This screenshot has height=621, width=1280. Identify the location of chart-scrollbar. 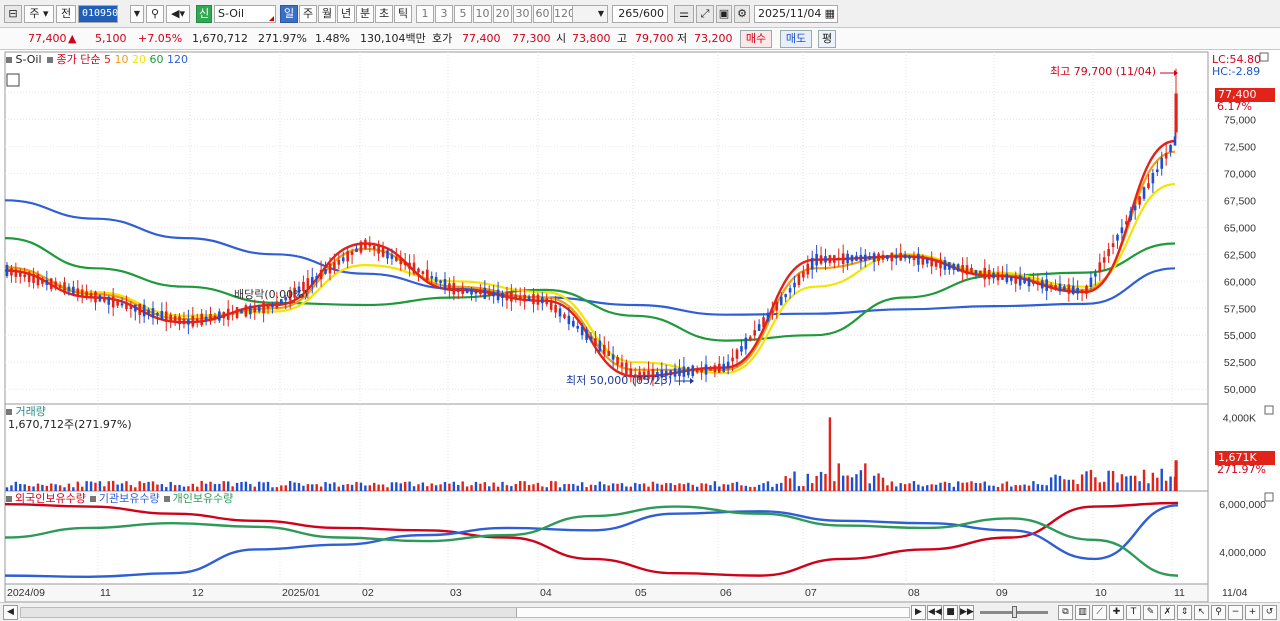
(465, 612).